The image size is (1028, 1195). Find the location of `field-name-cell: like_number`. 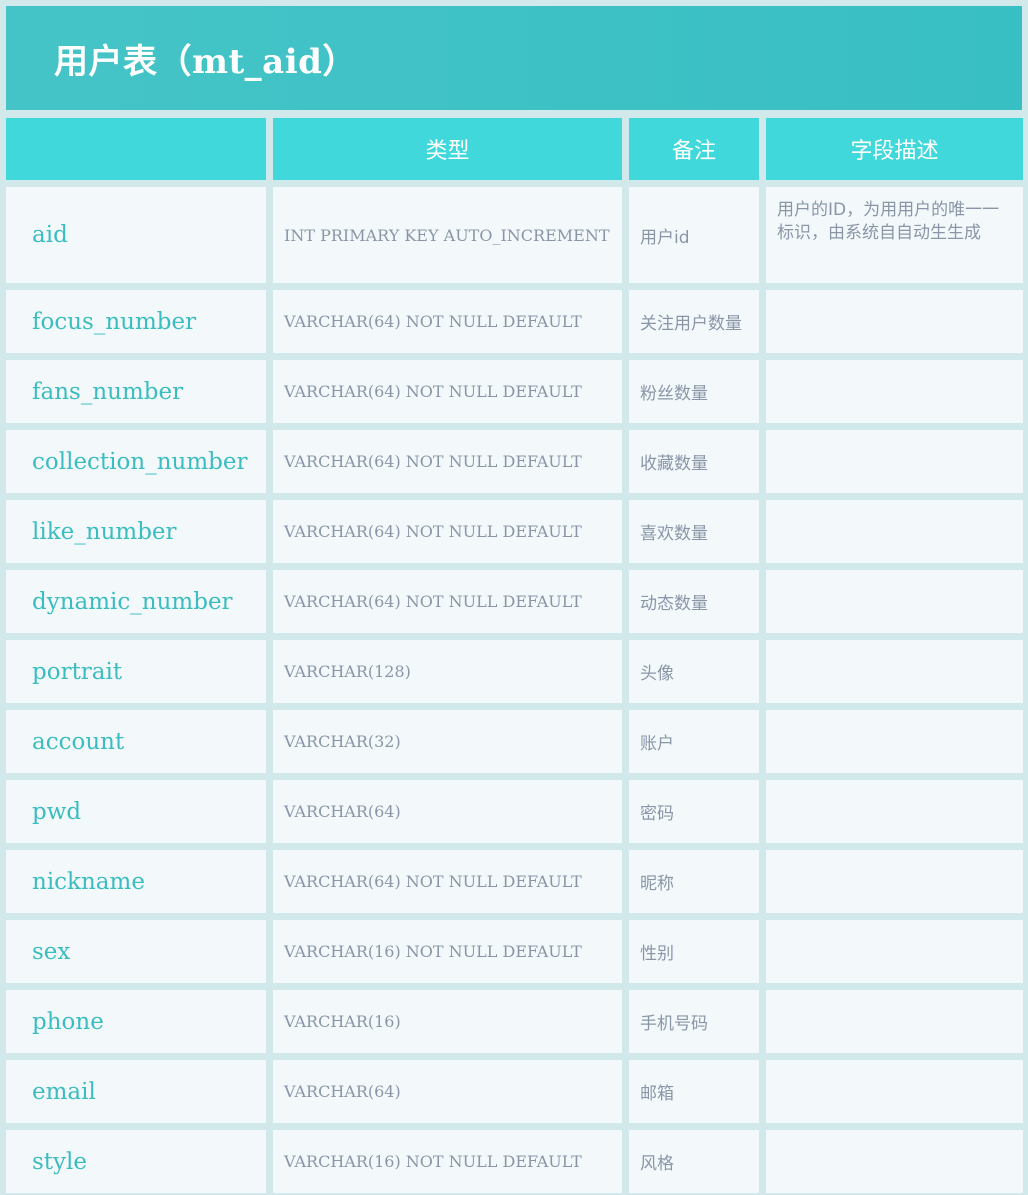

field-name-cell: like_number is located at coordinates (136, 531).